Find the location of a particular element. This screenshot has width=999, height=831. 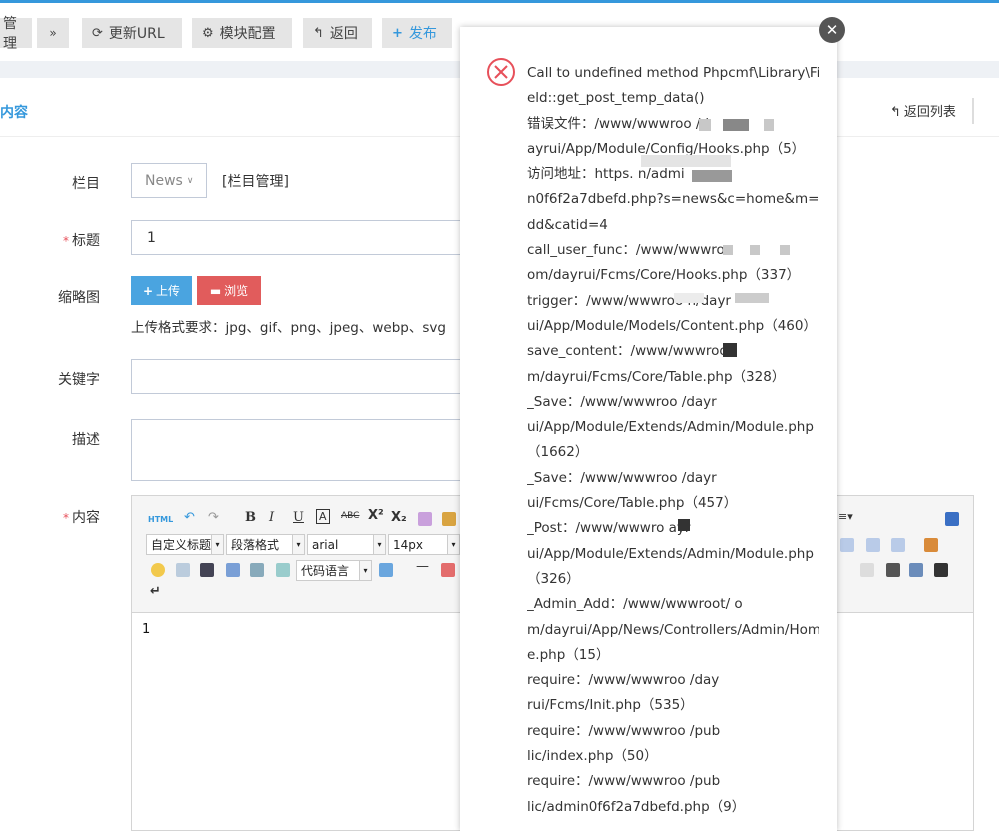

error-line: _Save：/www/wwwroo /dayr is located at coordinates (622, 477).